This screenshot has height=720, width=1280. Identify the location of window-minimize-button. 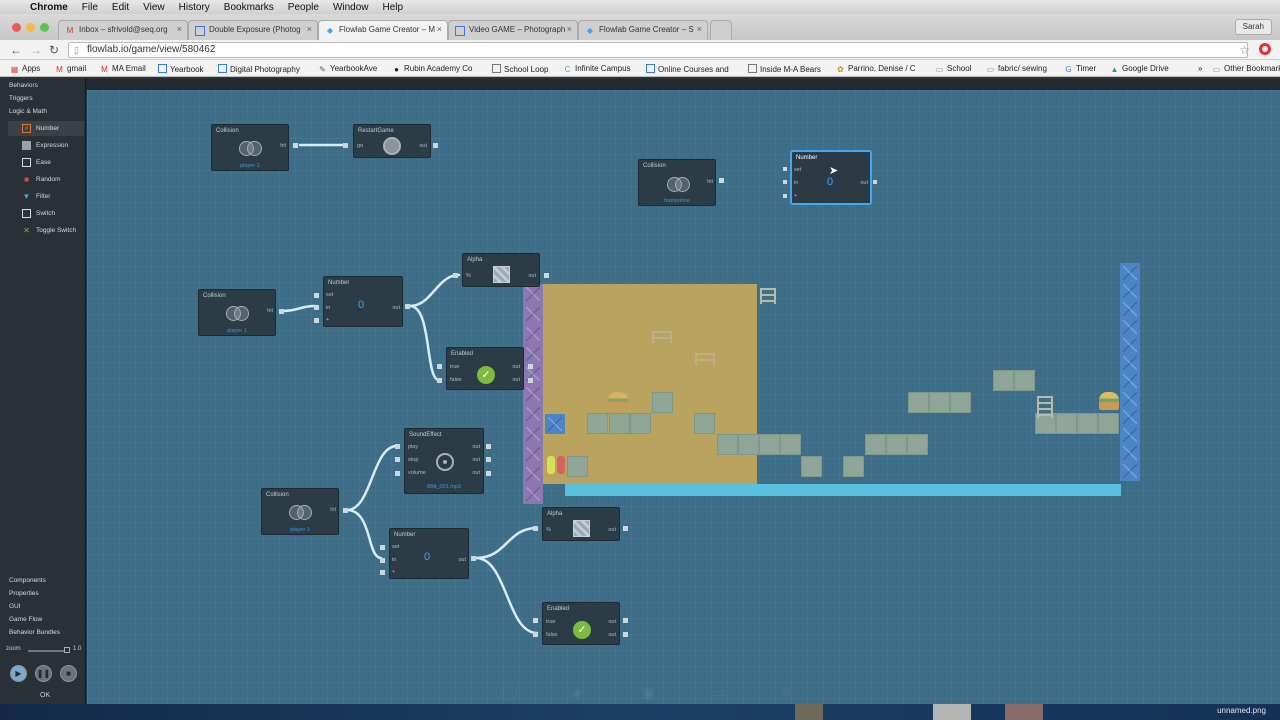
(30, 27).